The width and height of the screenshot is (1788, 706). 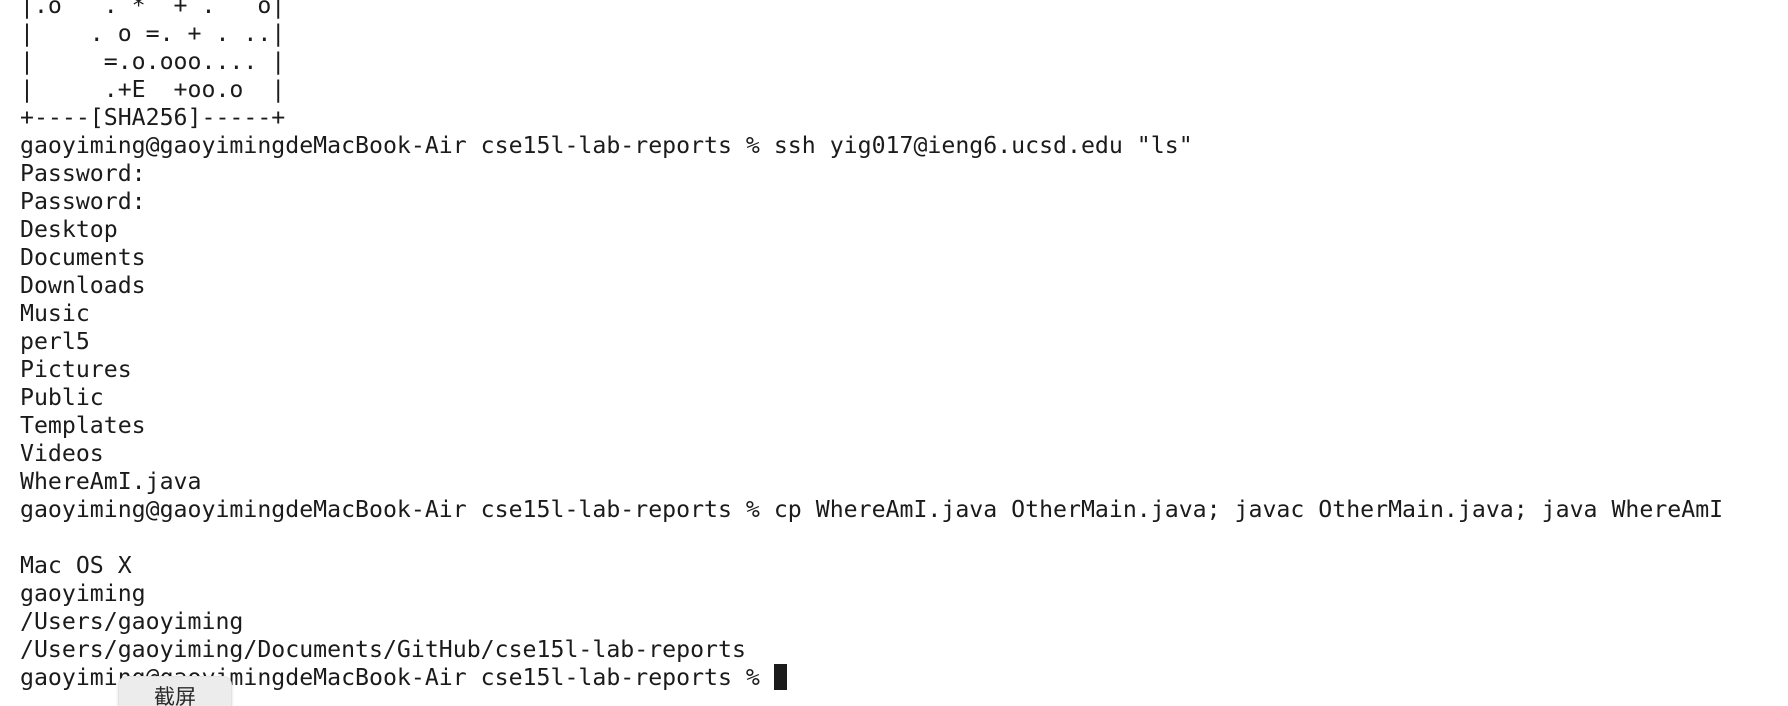 What do you see at coordinates (83, 425) in the screenshot?
I see `ls-output-item: Templates` at bounding box center [83, 425].